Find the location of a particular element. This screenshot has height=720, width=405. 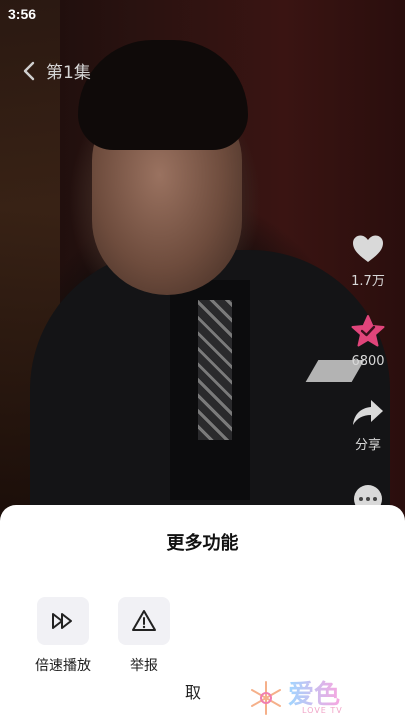

snowflake-logo-icon is located at coordinates (266, 698).